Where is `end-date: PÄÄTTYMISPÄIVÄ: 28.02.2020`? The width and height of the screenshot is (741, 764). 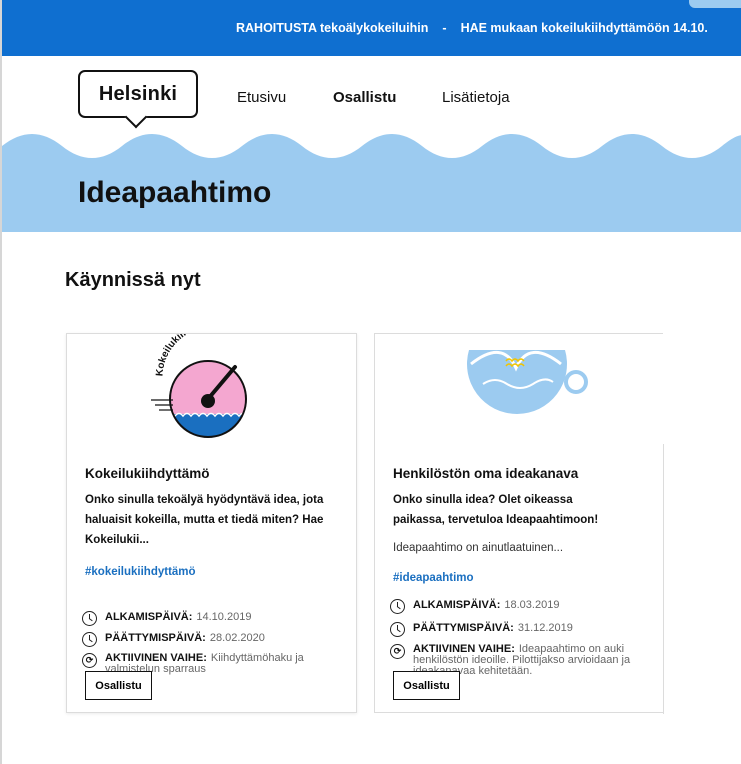 end-date: PÄÄTTYMISPÄIVÄ: 28.02.2020 is located at coordinates (213, 639).